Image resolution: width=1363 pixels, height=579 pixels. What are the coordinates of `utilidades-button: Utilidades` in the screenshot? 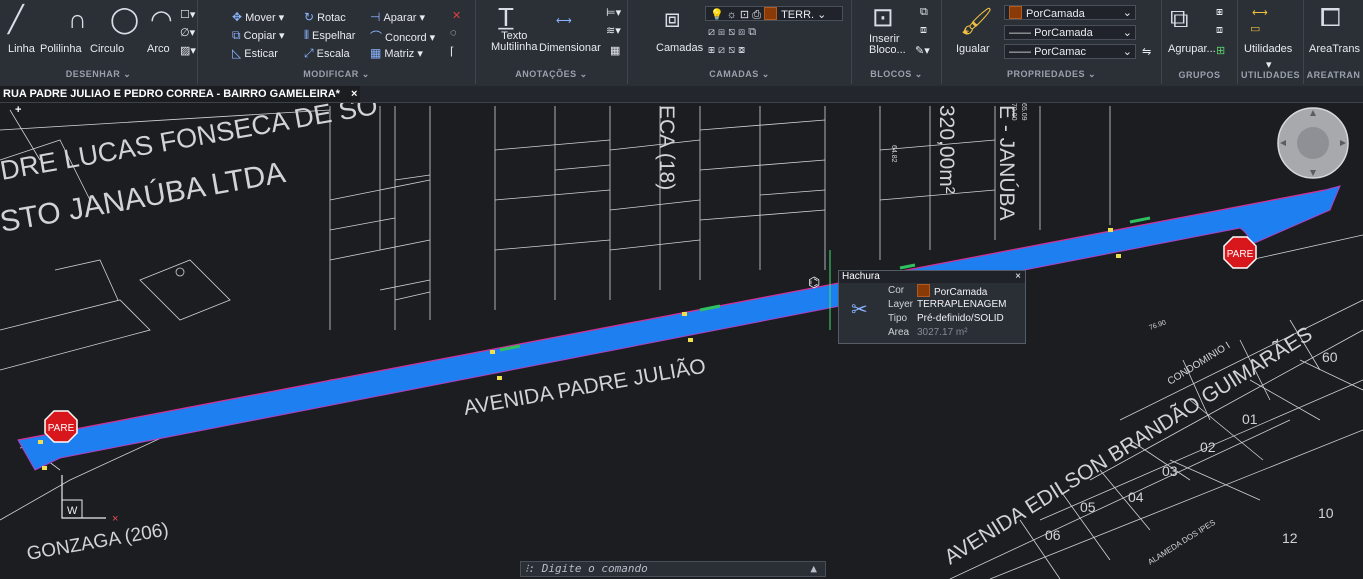 It's located at (1268, 49).